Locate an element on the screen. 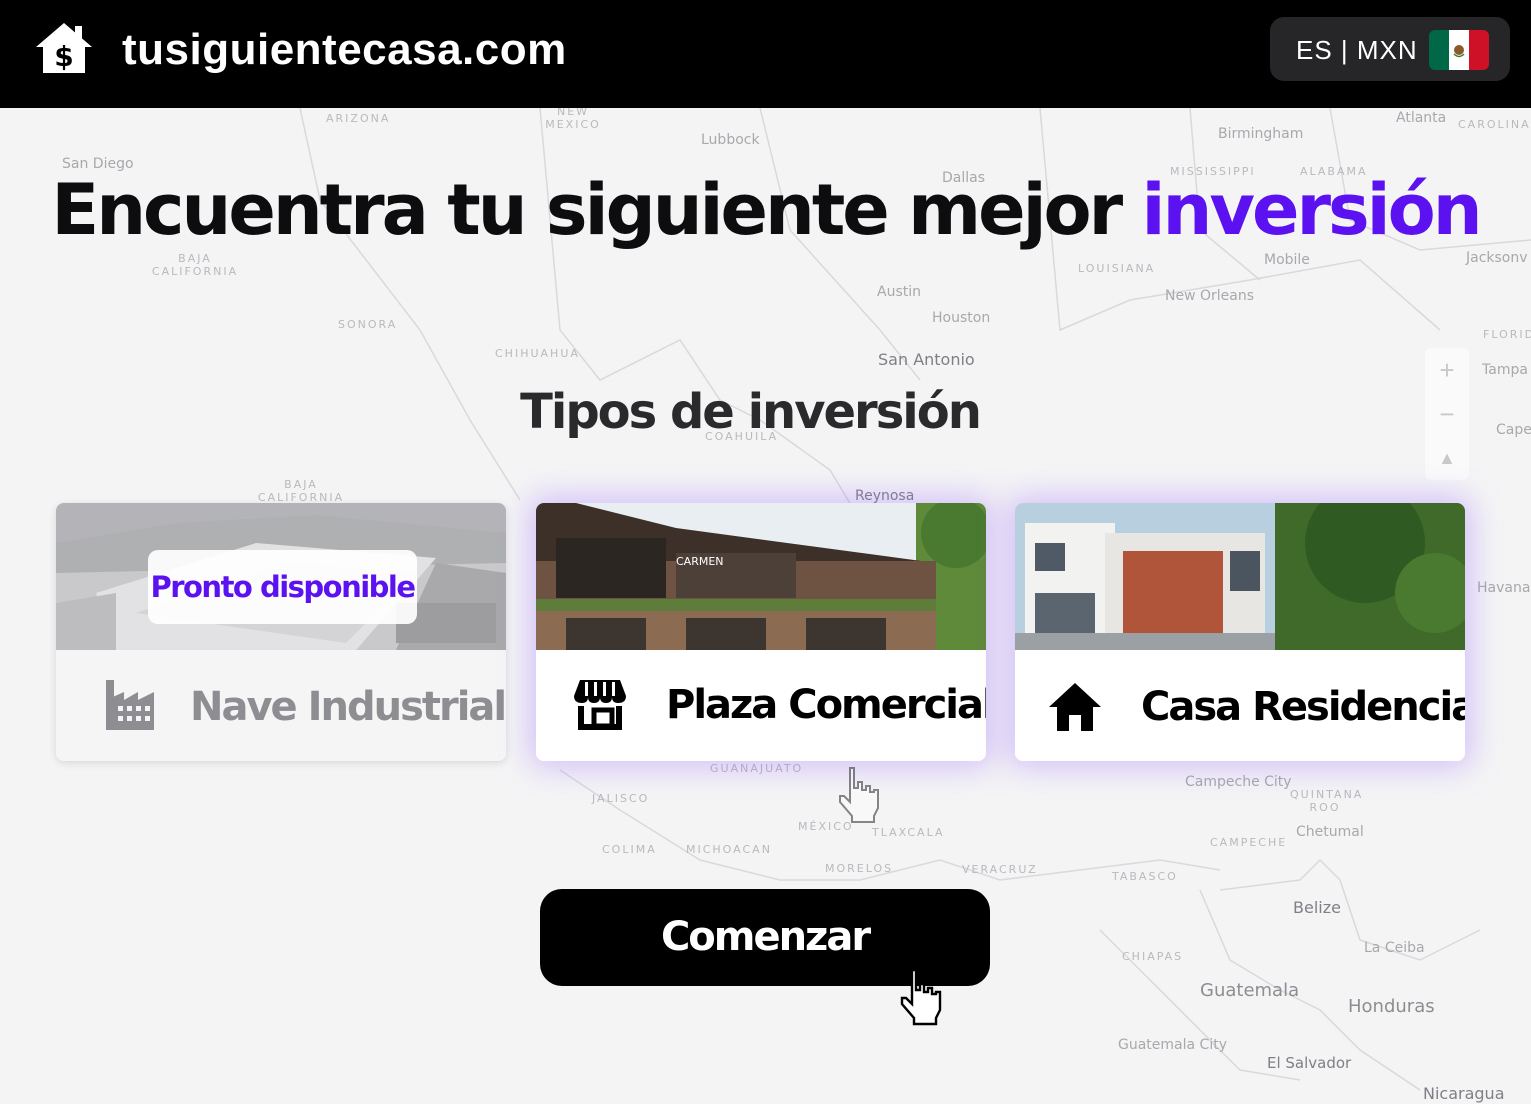  map-label: COLIMA is located at coordinates (629, 849).